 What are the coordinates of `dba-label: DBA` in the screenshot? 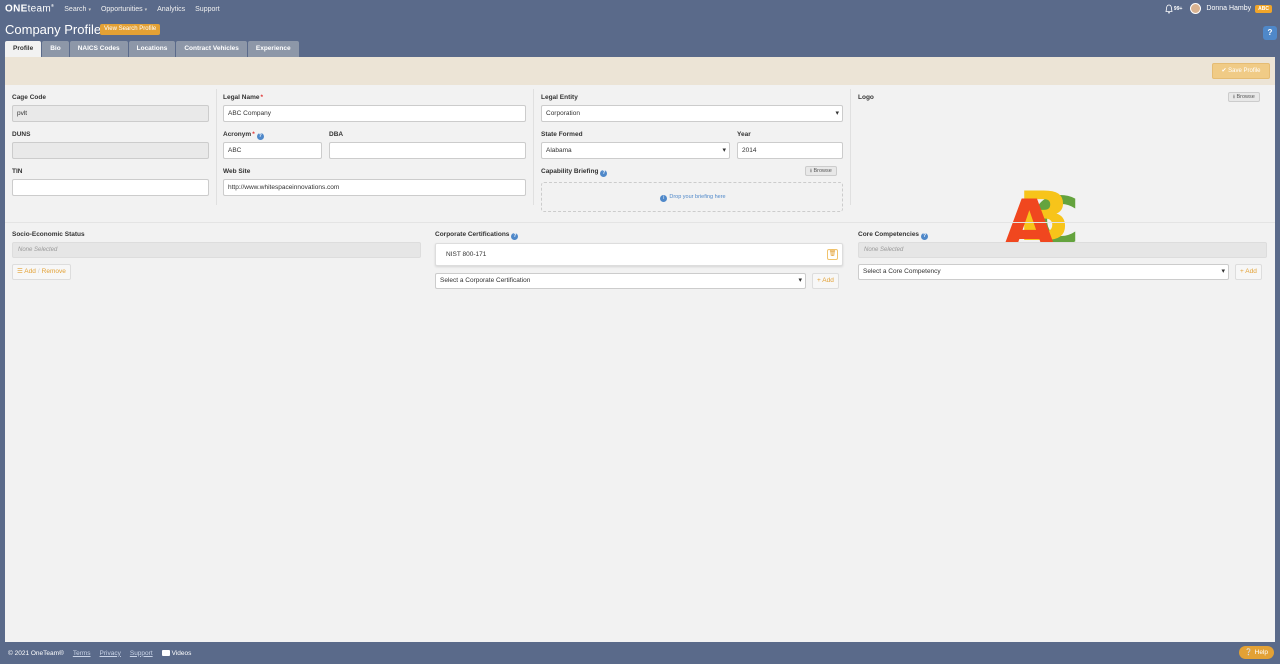 It's located at (336, 134).